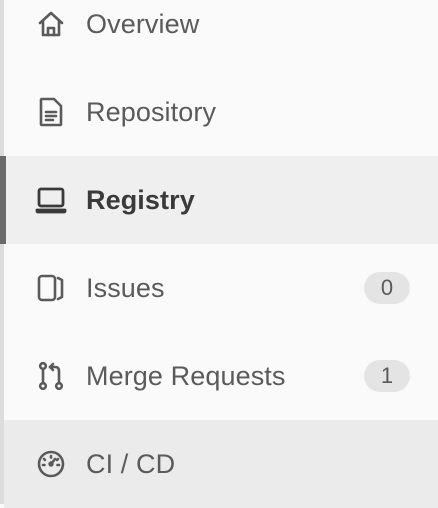  What do you see at coordinates (125, 287) in the screenshot?
I see `sidebar-item-label: Issues` at bounding box center [125, 287].